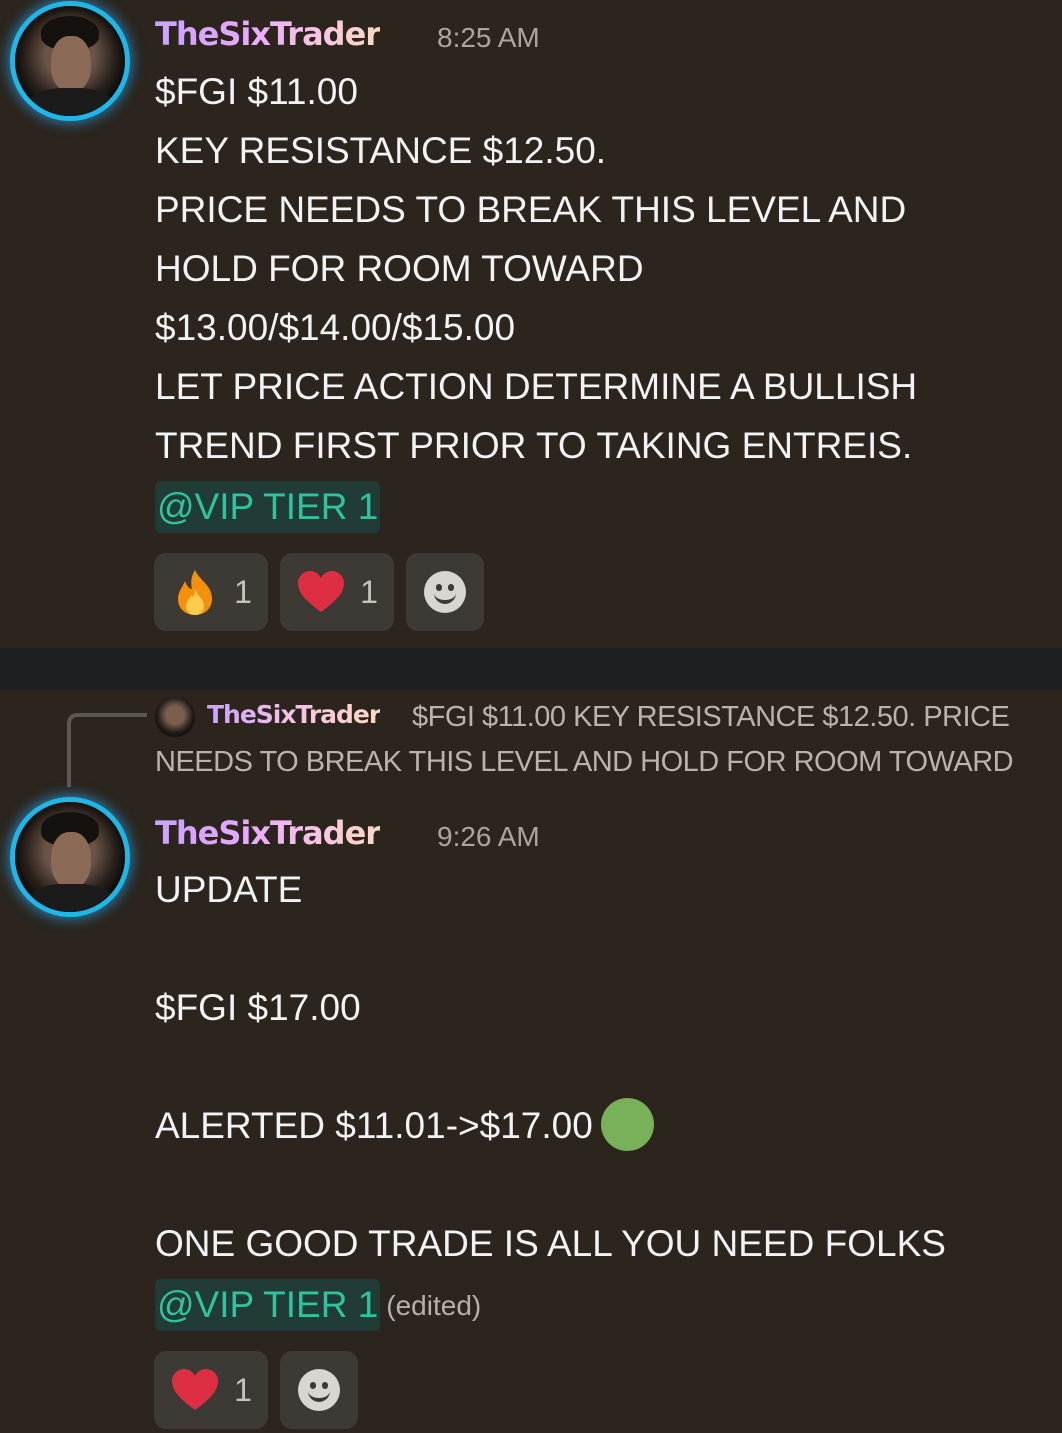  Describe the element at coordinates (374, 1125) in the screenshot. I see `message-line-text: ALERTED $11.01->$17.00` at that location.